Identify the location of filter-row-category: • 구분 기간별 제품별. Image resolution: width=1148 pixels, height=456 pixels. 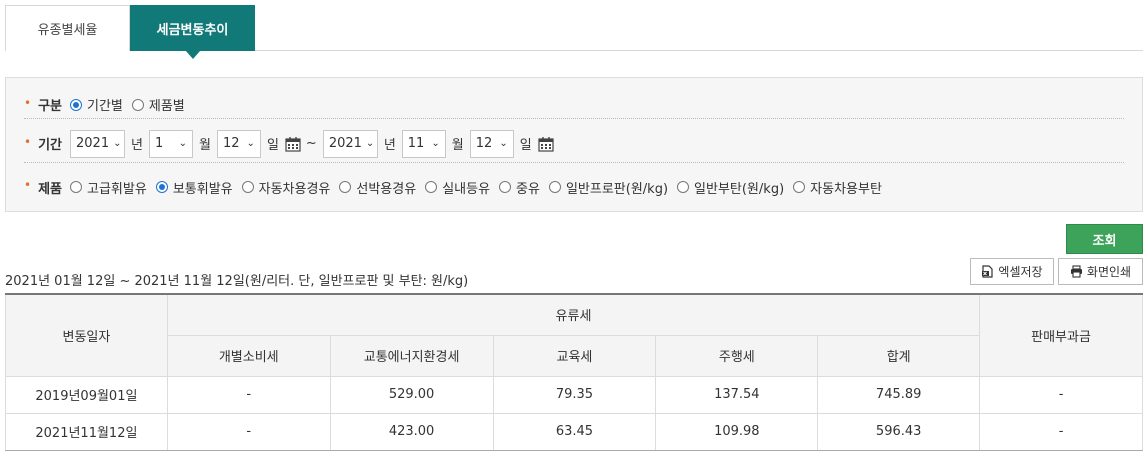
(574, 105).